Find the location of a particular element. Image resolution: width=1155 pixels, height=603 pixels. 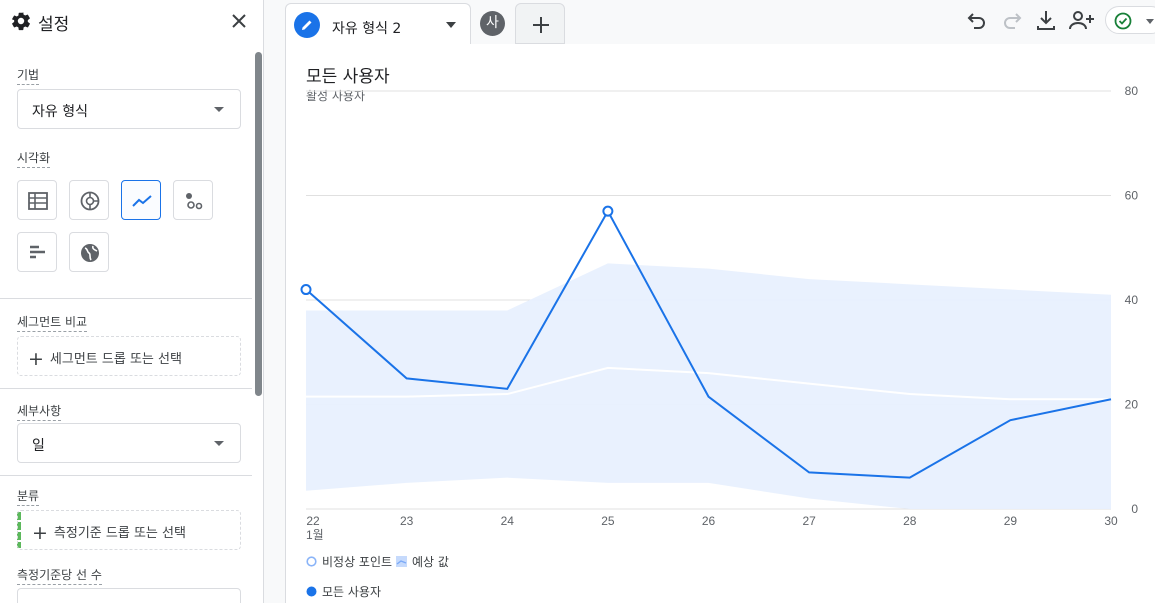

breakdown-label: 분류 is located at coordinates (28, 496).